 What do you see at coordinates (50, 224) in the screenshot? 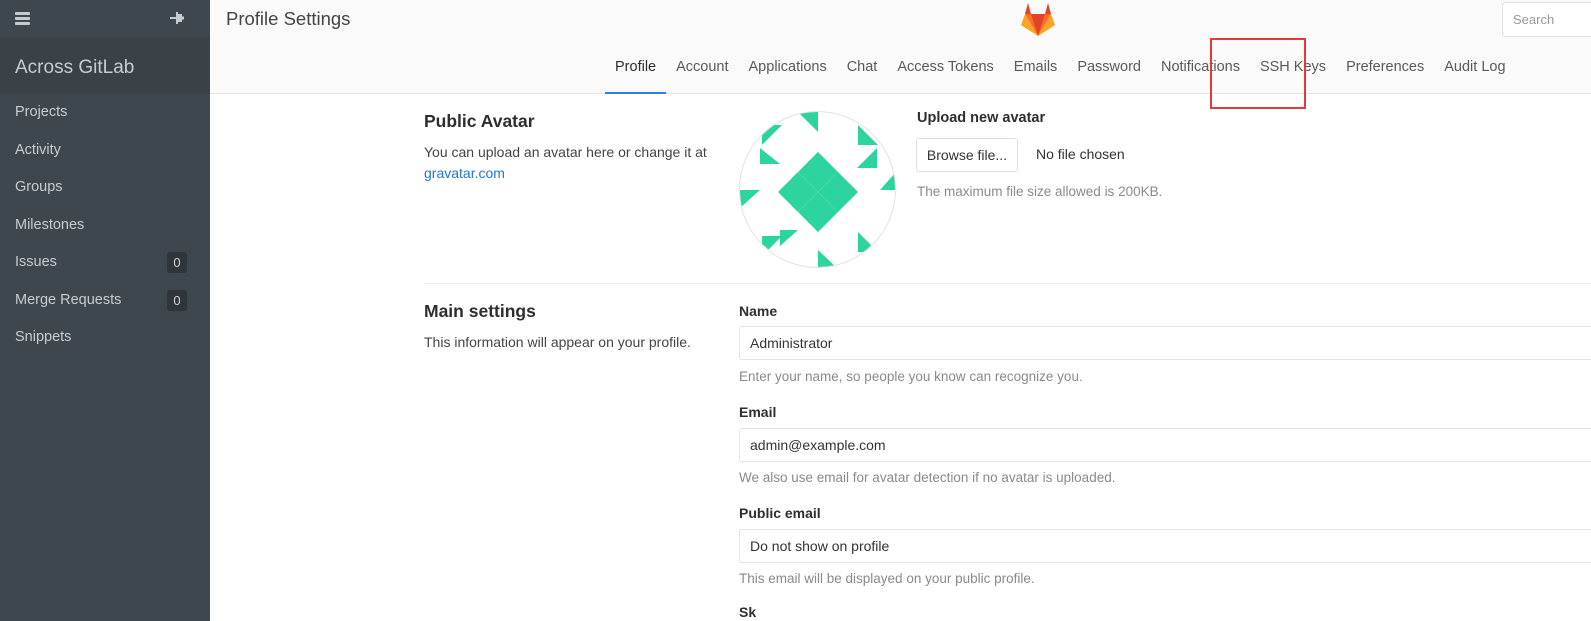
I see `sidebar-item-label: Milestones` at bounding box center [50, 224].